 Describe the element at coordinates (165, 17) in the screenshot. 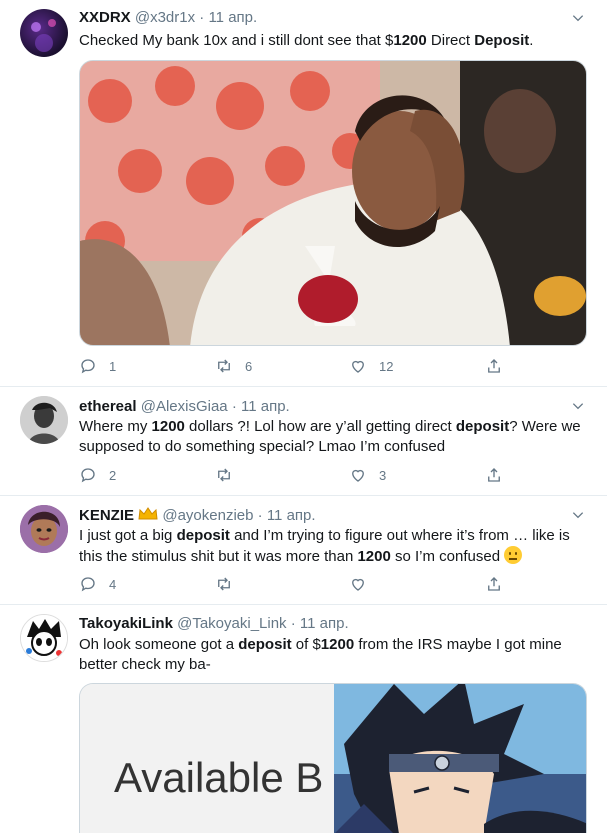

I see `handle: @x3dr1x` at that location.